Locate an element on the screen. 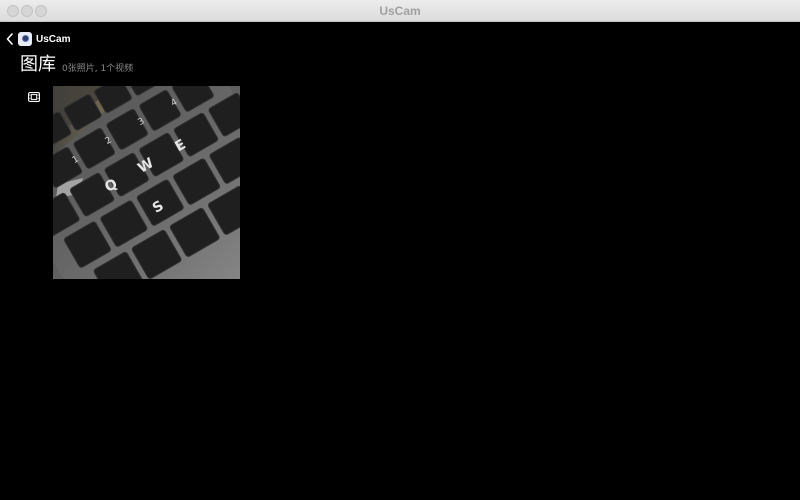 The image size is (800, 500). back-button is located at coordinates (10, 39).